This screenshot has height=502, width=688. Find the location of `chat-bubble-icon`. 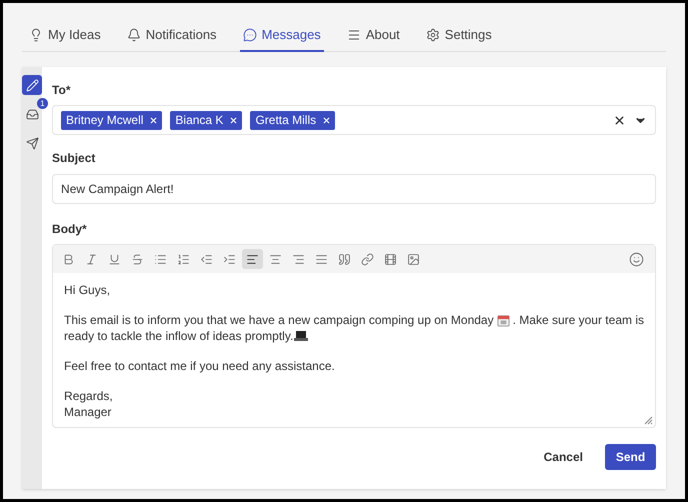

chat-bubble-icon is located at coordinates (249, 35).